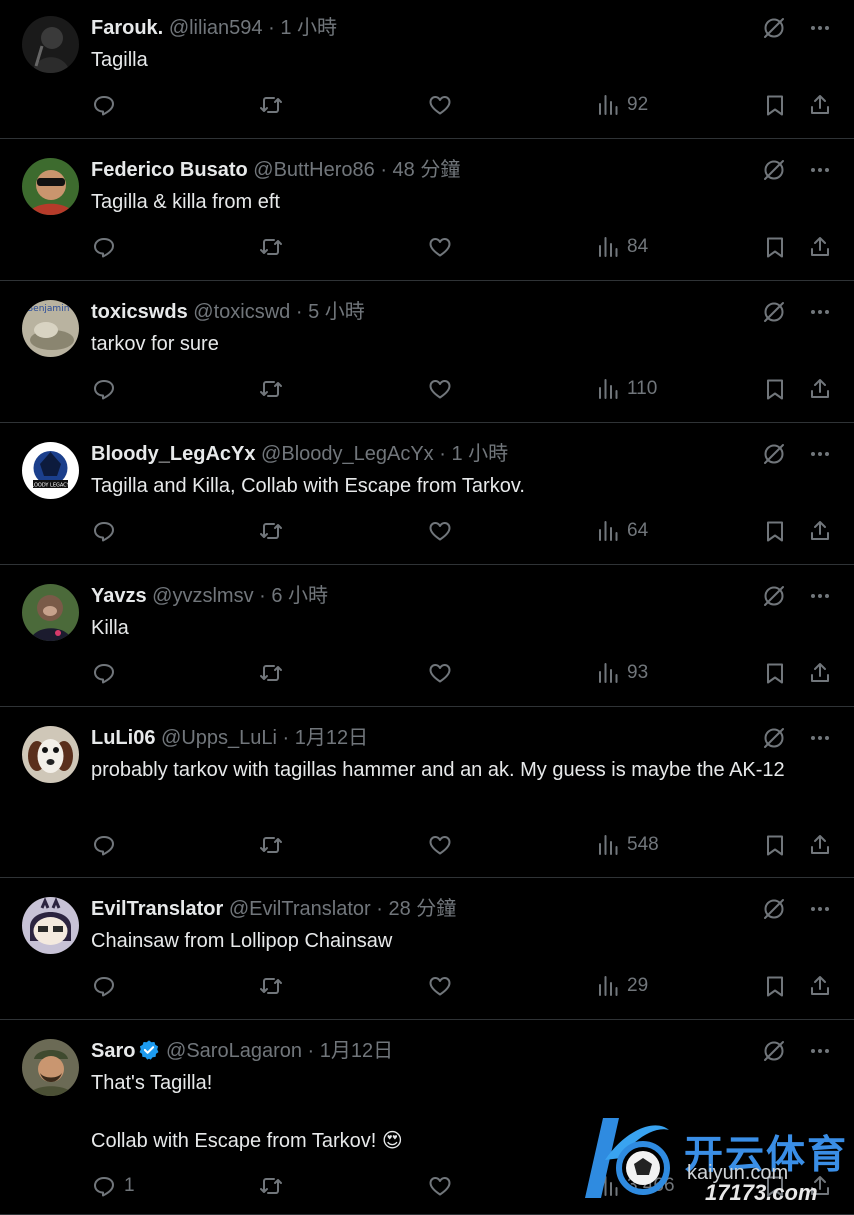 This screenshot has height=1215, width=854. Describe the element at coordinates (313, 170) in the screenshot. I see `author-handle: @ButtHero86` at that location.